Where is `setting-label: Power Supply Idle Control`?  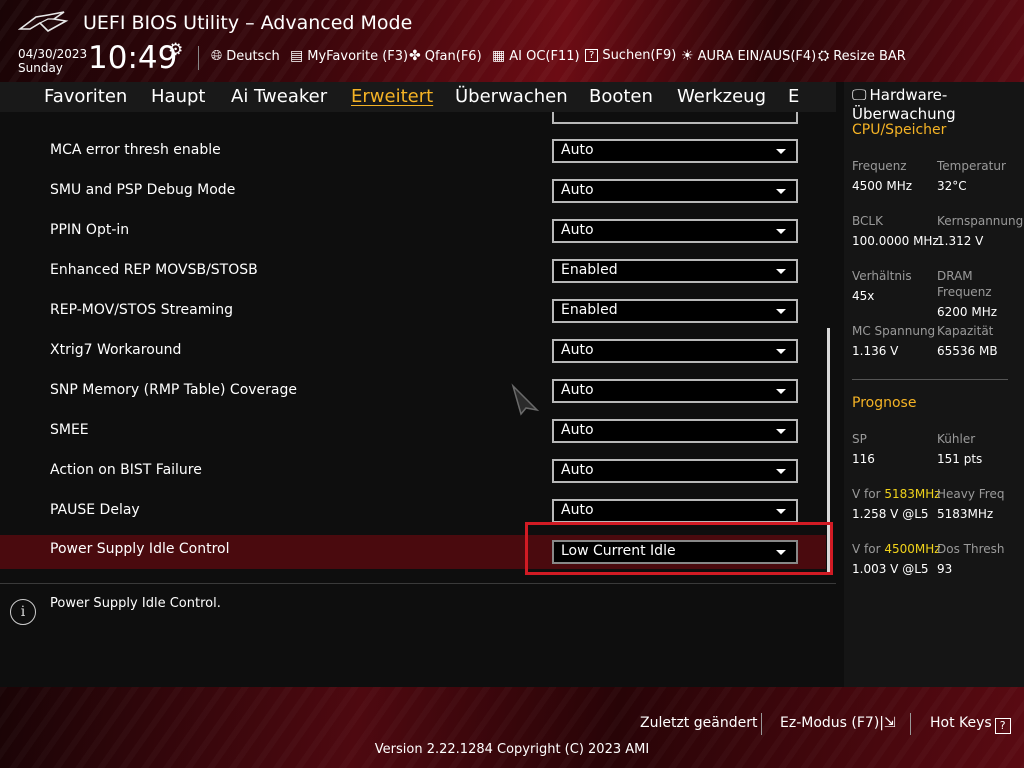 setting-label: Power Supply Idle Control is located at coordinates (140, 549).